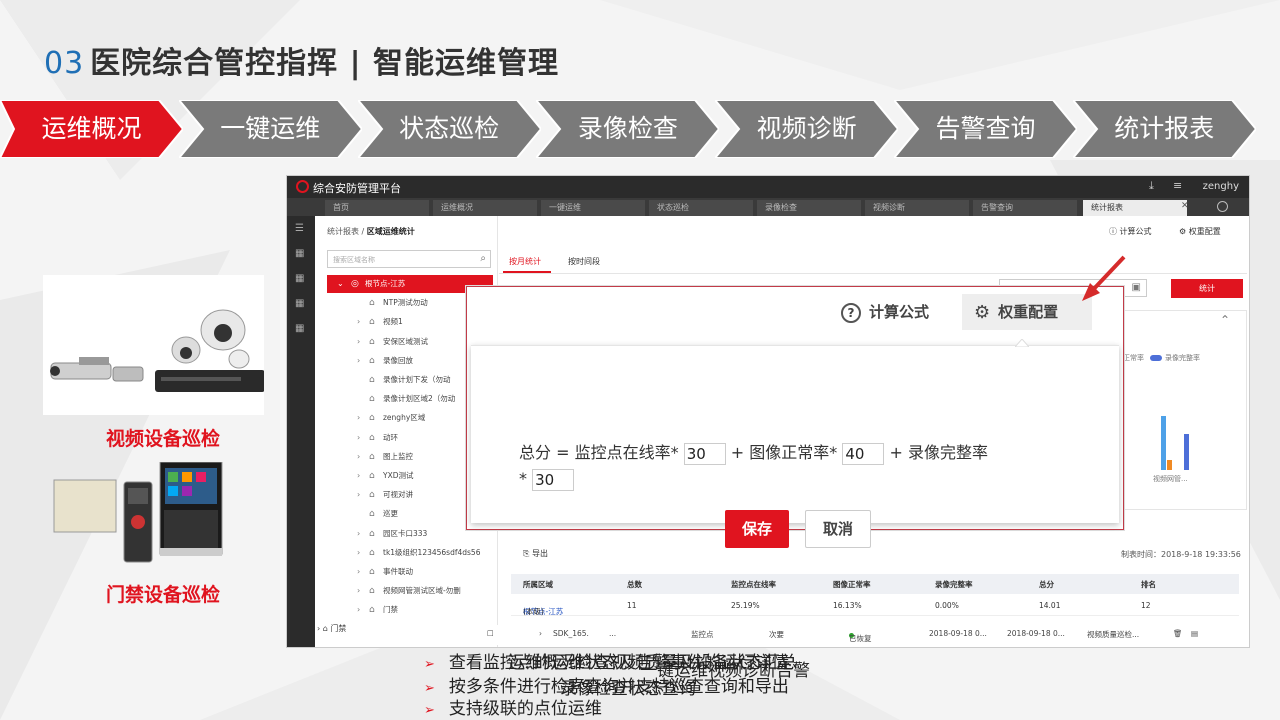  I want to click on menu-icon: ≡, so click(1177, 185).